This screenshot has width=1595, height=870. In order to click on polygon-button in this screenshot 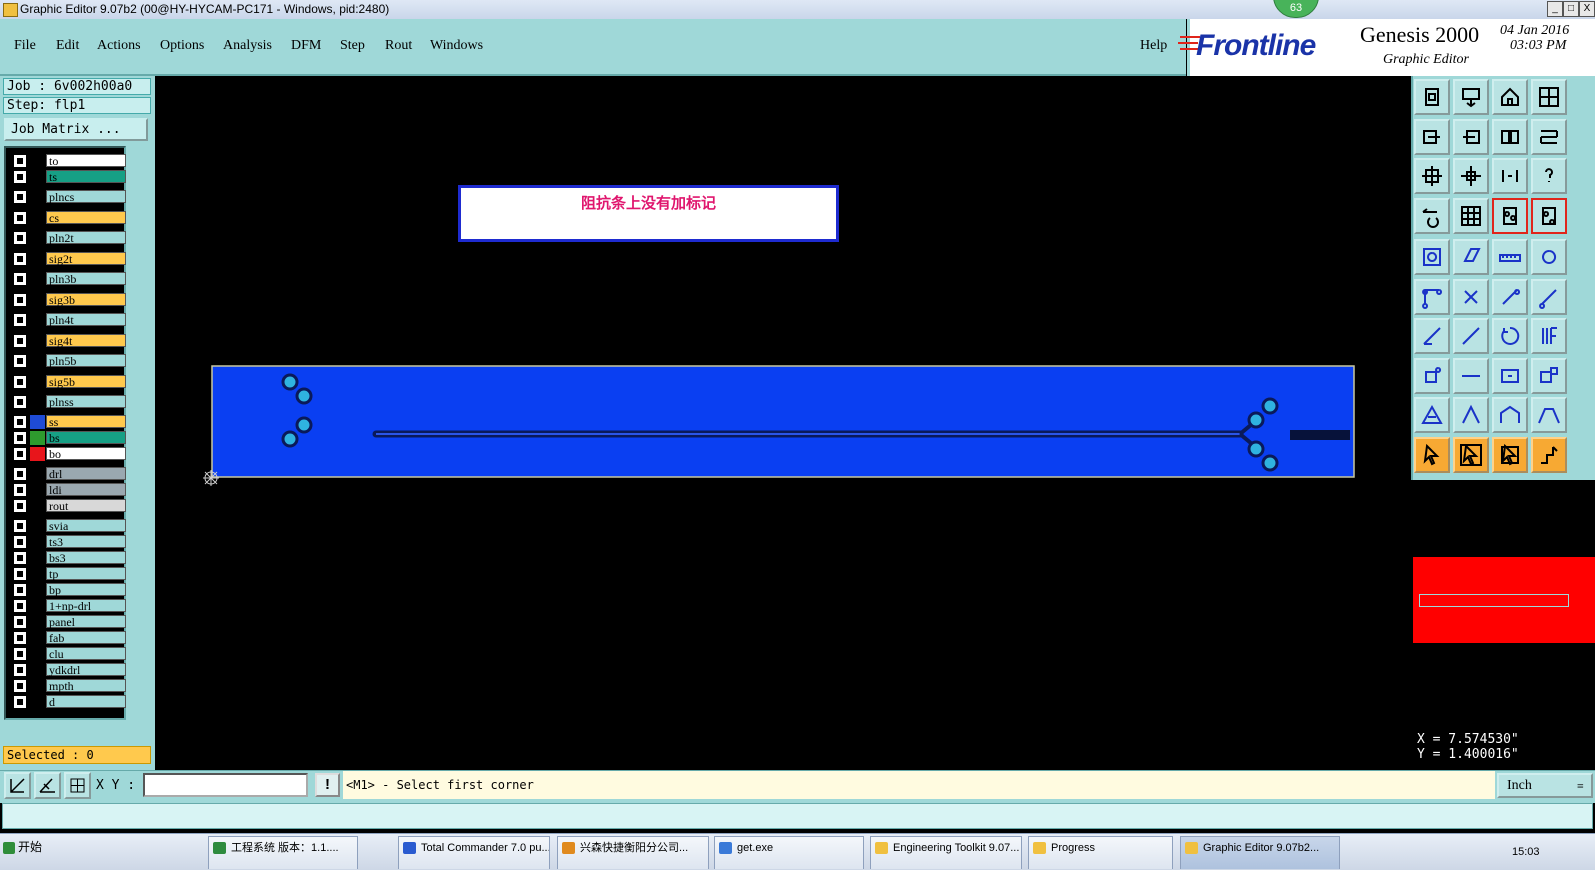, I will do `click(1549, 375)`.